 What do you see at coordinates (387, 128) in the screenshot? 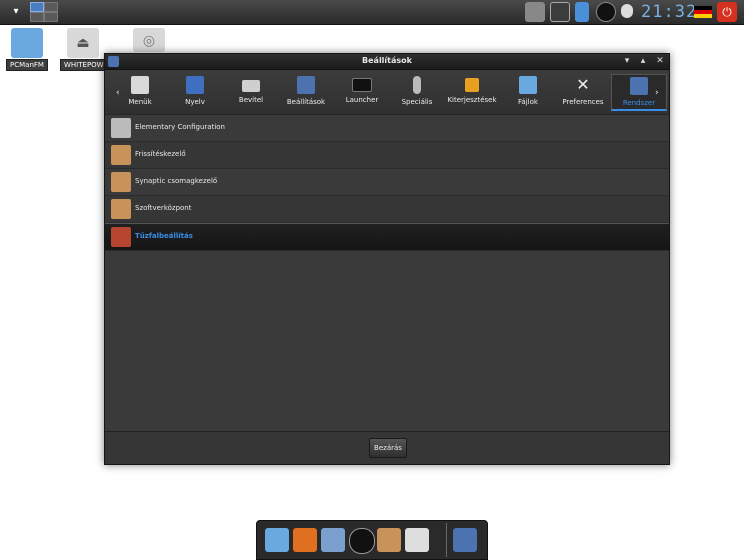
I see `list-item: Elementary Configuration` at bounding box center [387, 128].